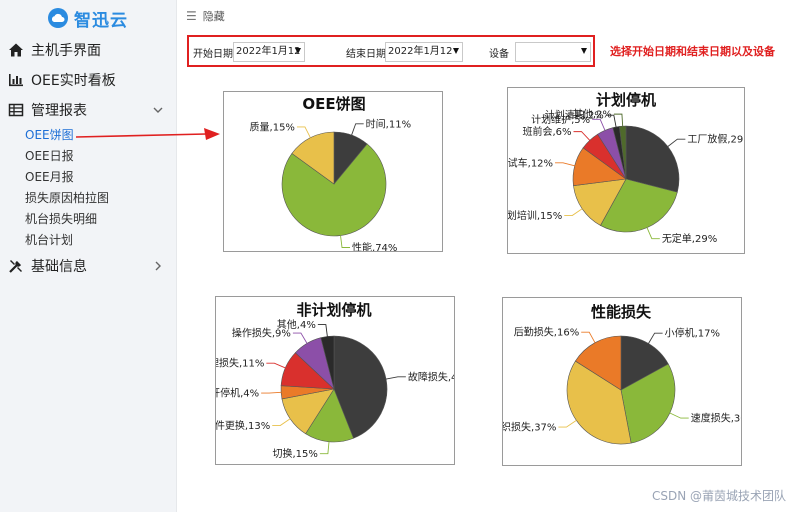 The width and height of the screenshot is (800, 512). I want to click on brand-logo: 智迅云, so click(88, 18).